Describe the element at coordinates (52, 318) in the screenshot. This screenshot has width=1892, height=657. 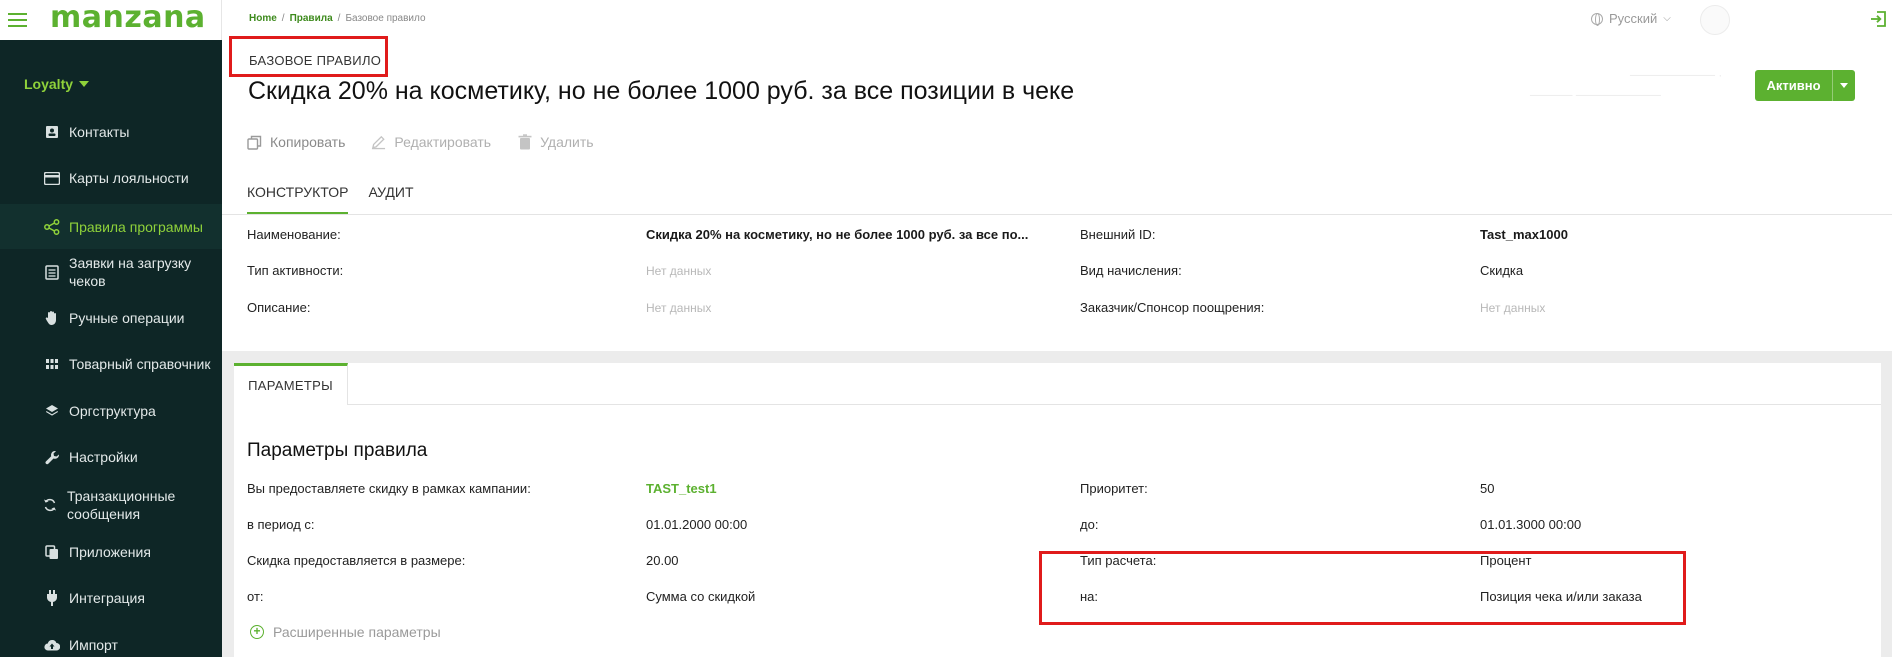
I see `hand-icon` at that location.